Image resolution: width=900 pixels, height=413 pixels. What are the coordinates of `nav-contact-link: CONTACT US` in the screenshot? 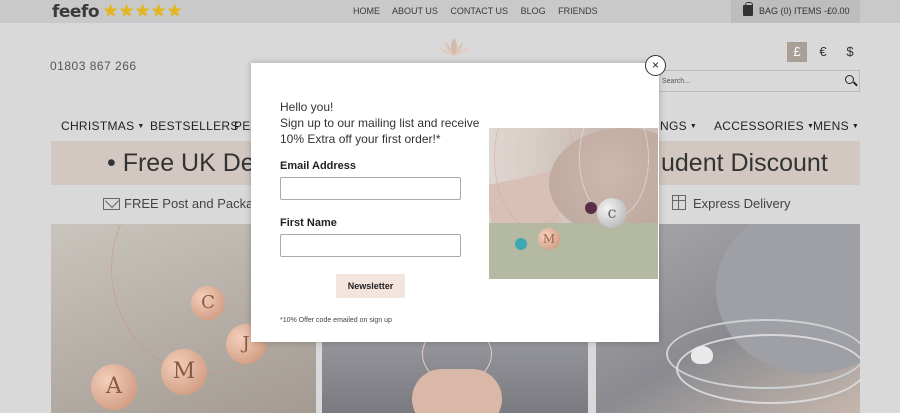 It's located at (479, 11).